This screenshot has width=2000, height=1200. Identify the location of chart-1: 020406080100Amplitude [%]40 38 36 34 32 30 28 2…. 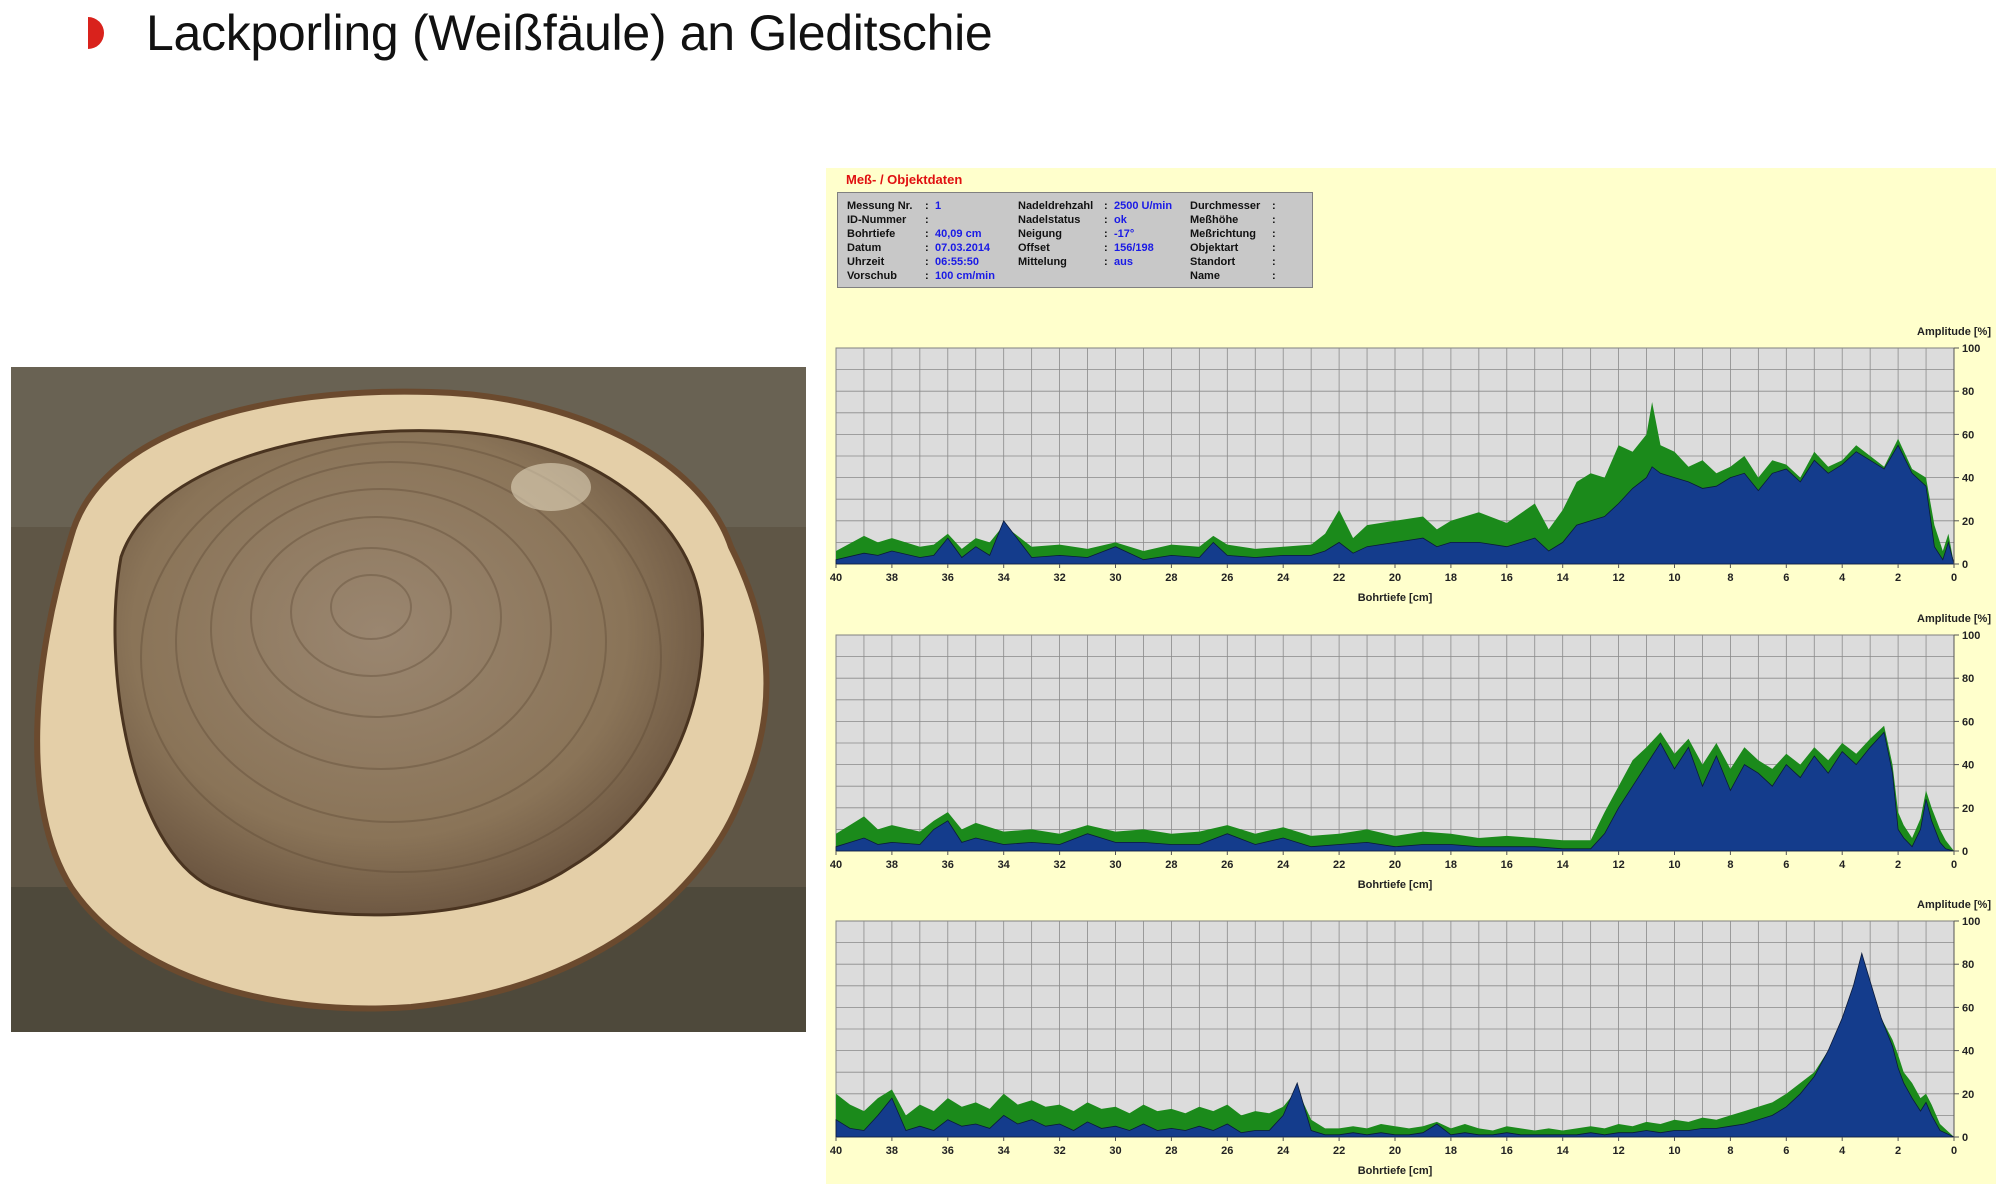
(1410, 465).